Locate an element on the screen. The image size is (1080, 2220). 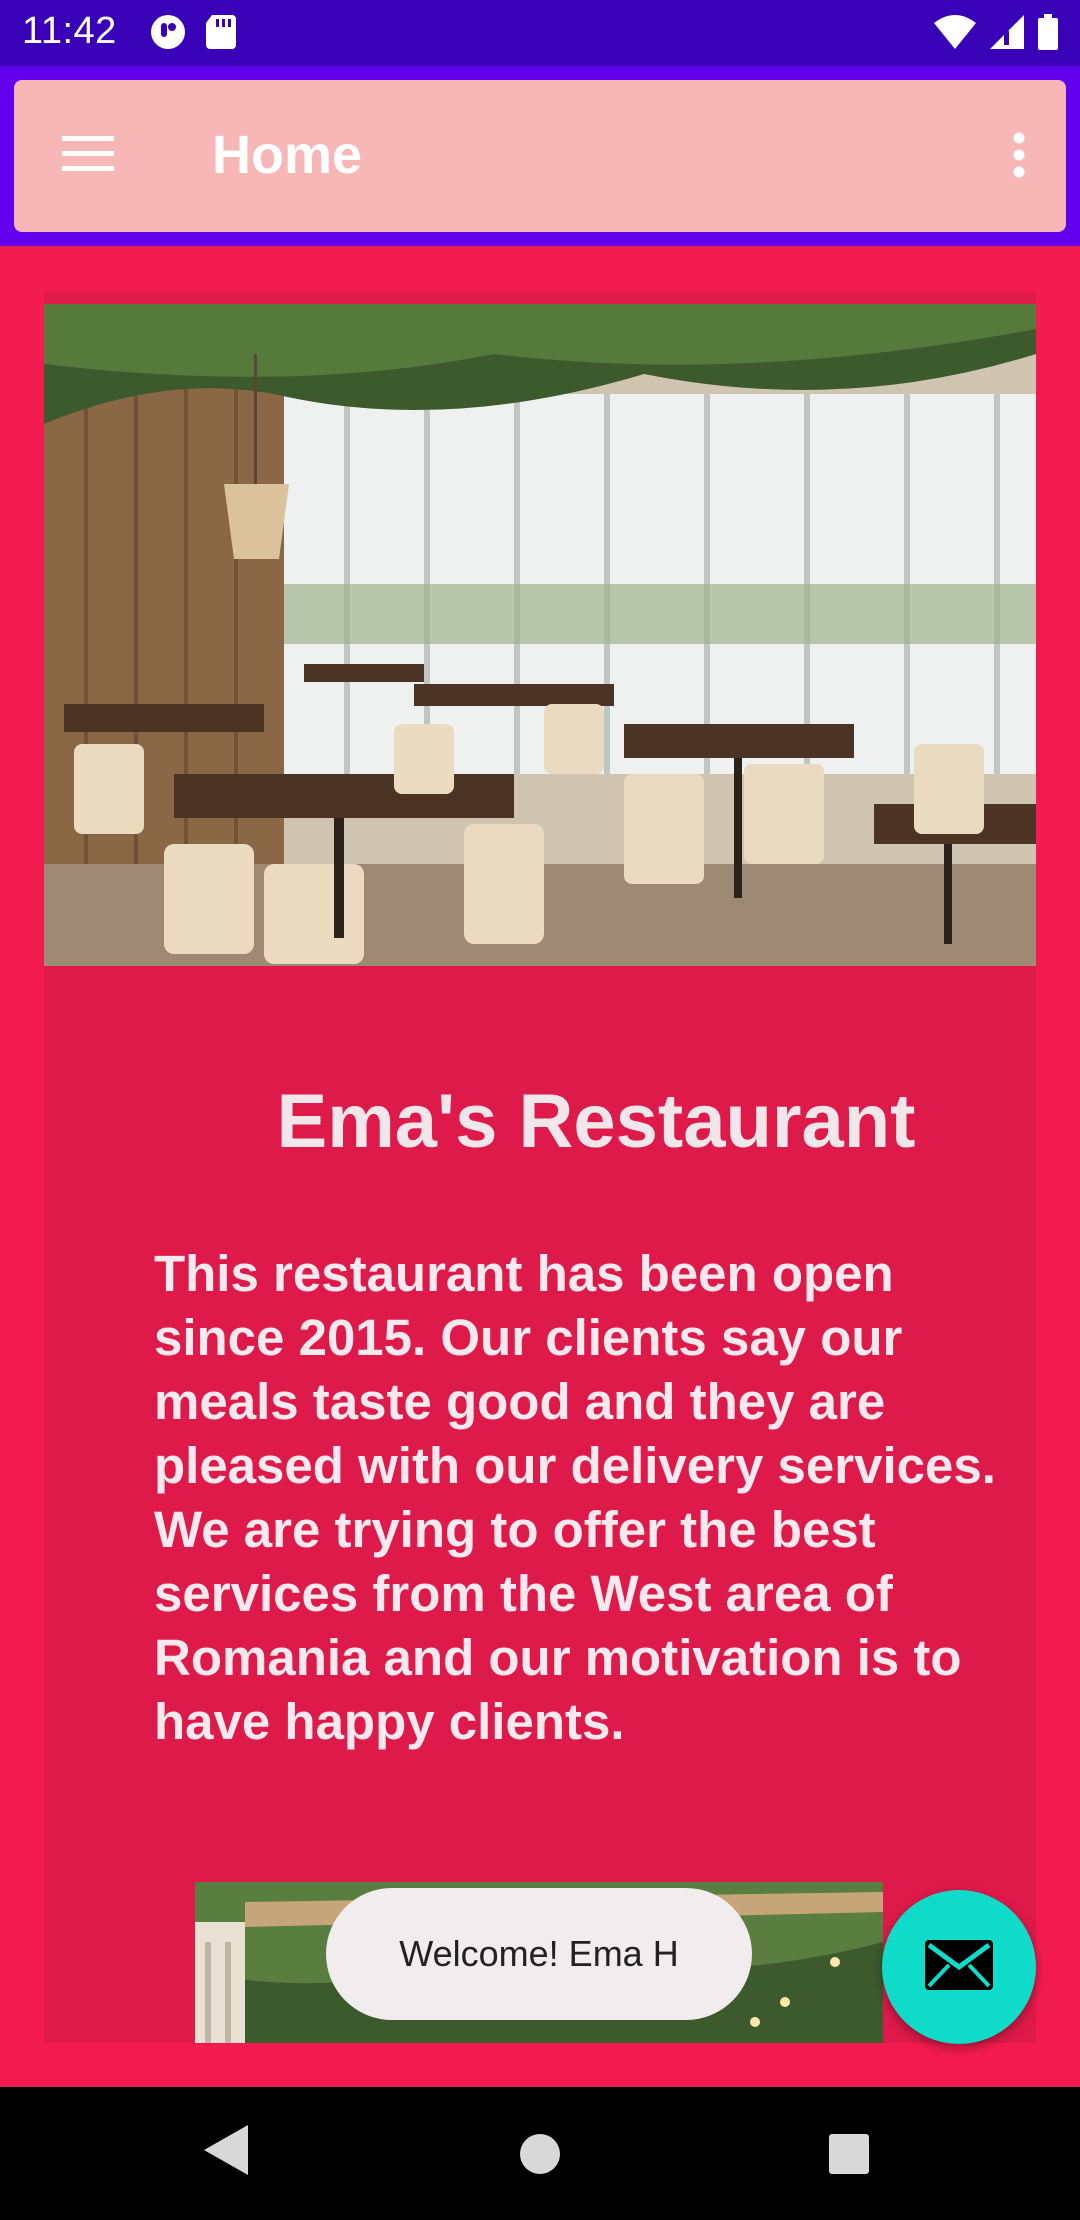
battery-icon is located at coordinates (1048, 34).